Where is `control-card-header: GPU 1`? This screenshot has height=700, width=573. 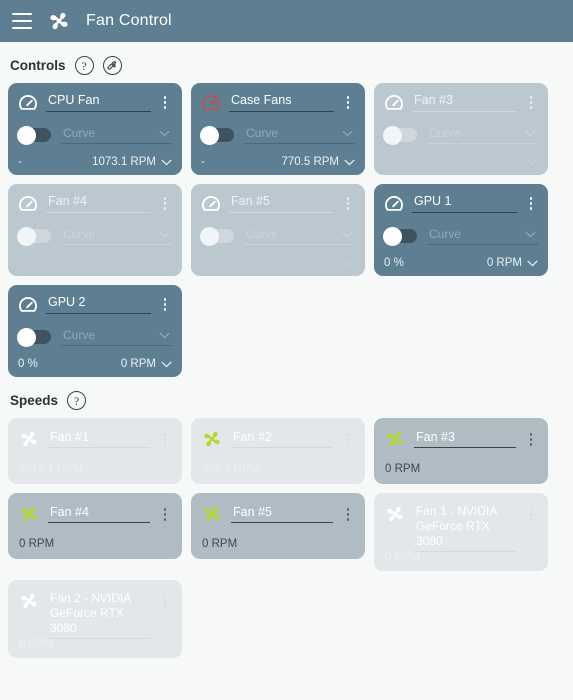
control-card-header: GPU 1 is located at coordinates (460, 204).